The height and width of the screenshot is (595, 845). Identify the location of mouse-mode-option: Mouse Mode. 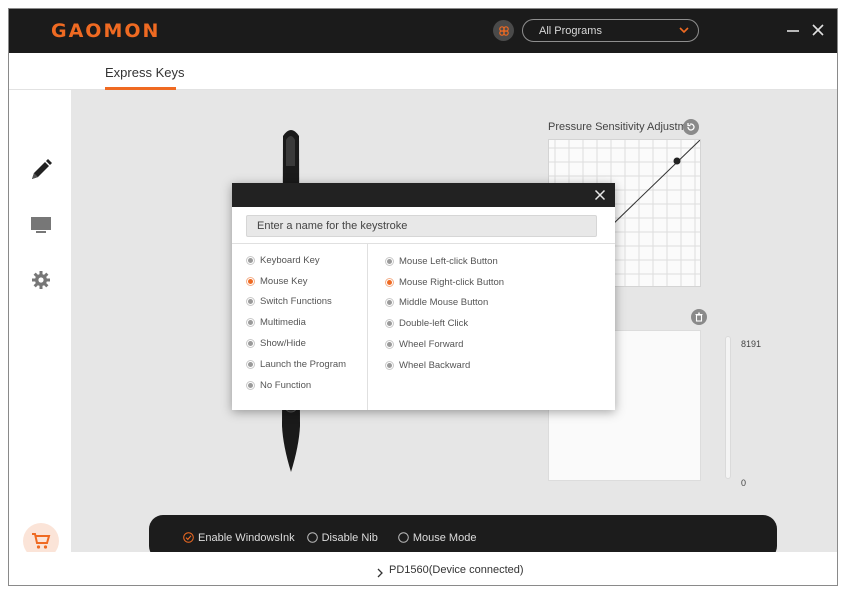
(437, 537).